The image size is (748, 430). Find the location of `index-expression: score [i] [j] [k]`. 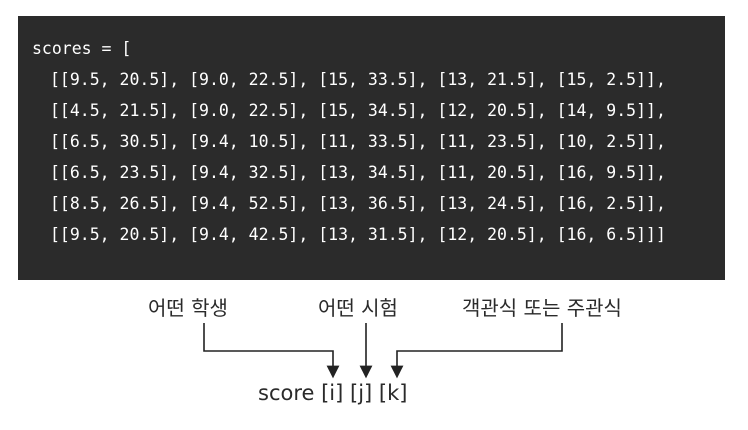

index-expression: score [i] [j] [k] is located at coordinates (333, 393).